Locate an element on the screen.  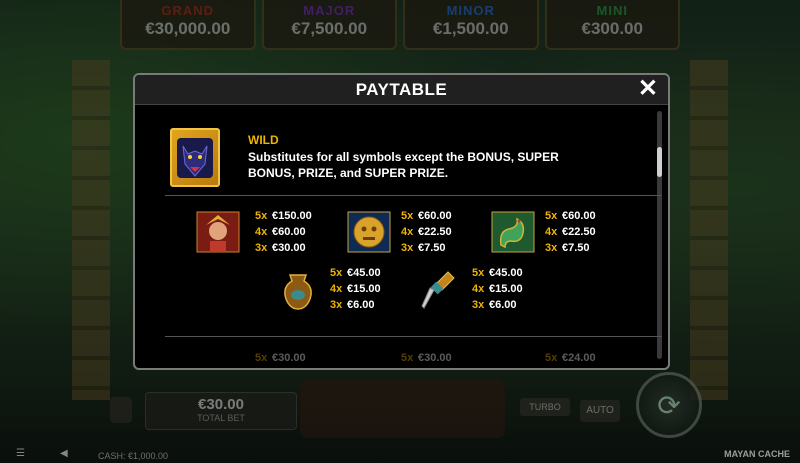
vase-pays: 5x €45.00 4x €15.00 3x €6.00 is located at coordinates (355, 289).